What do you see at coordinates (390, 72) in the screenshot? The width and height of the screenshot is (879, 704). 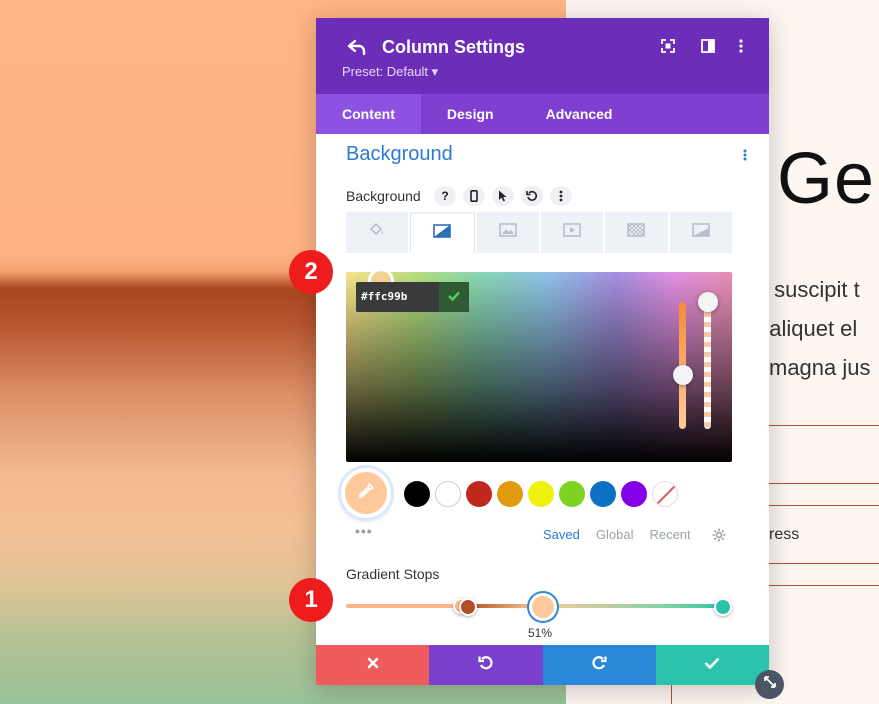 I see `preset-dropdown: Preset: Default ▾` at bounding box center [390, 72].